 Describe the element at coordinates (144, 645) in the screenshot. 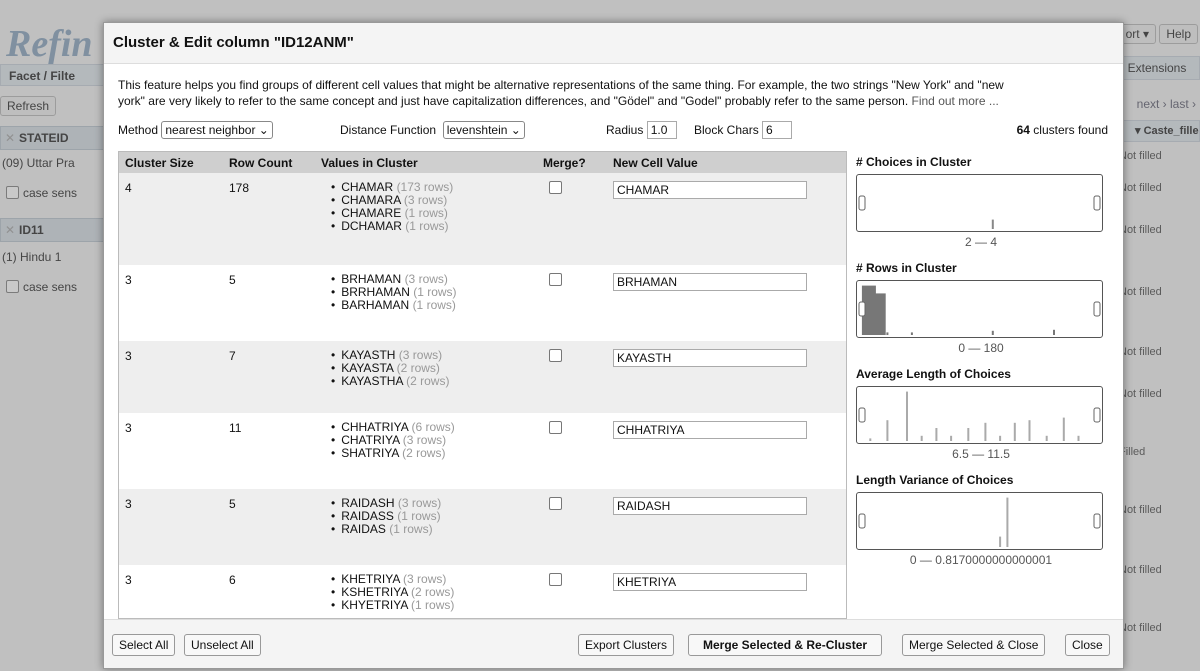

I see `select-all-button: Select All` at that location.